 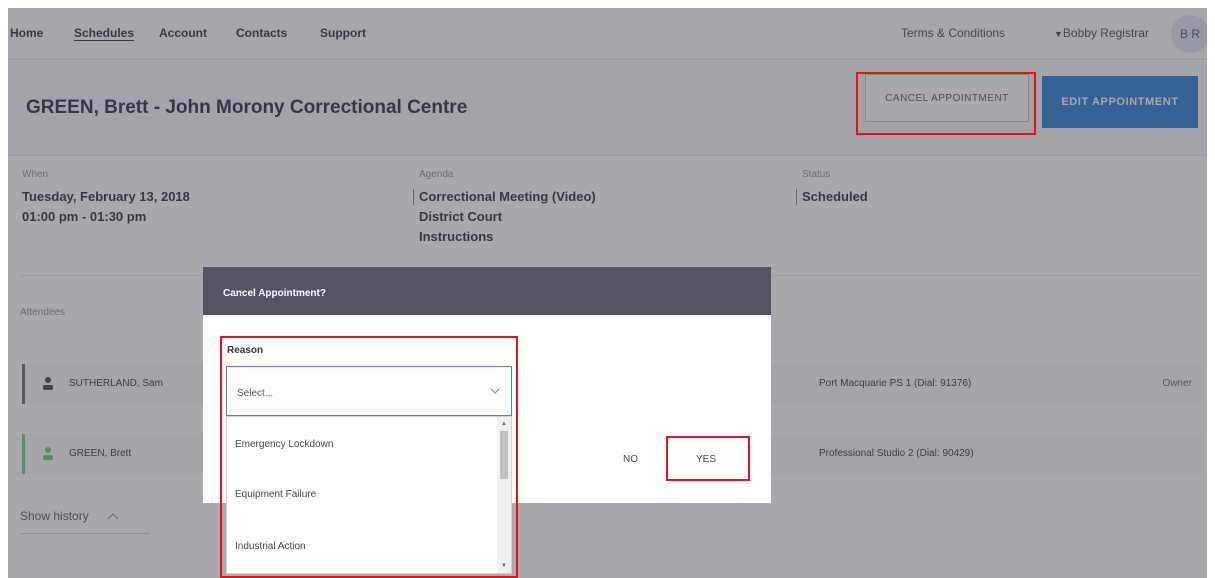 What do you see at coordinates (708, 458) in the screenshot?
I see `highlight-yes-button` at bounding box center [708, 458].